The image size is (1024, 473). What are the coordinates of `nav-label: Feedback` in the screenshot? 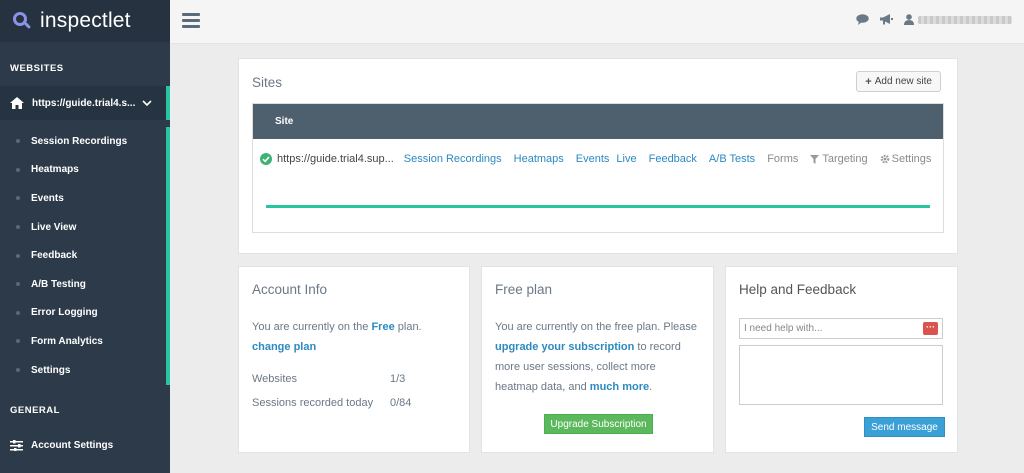 It's located at (54, 256).